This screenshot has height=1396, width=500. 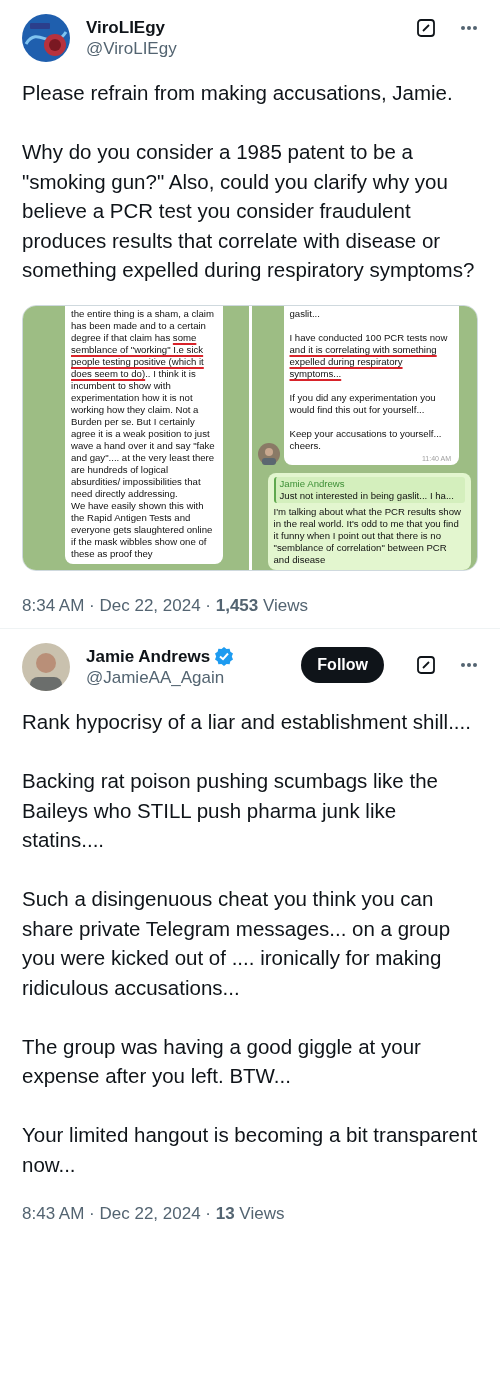 What do you see at coordinates (368, 379) in the screenshot?
I see `message-text: gaslit... I have conducted 100 PCR tests now and it is correlating with something expelled during respiratory symptoms... If you did any experimentation you would find this out for yourself... Keep your accusations to yourself... cheers.` at bounding box center [368, 379].